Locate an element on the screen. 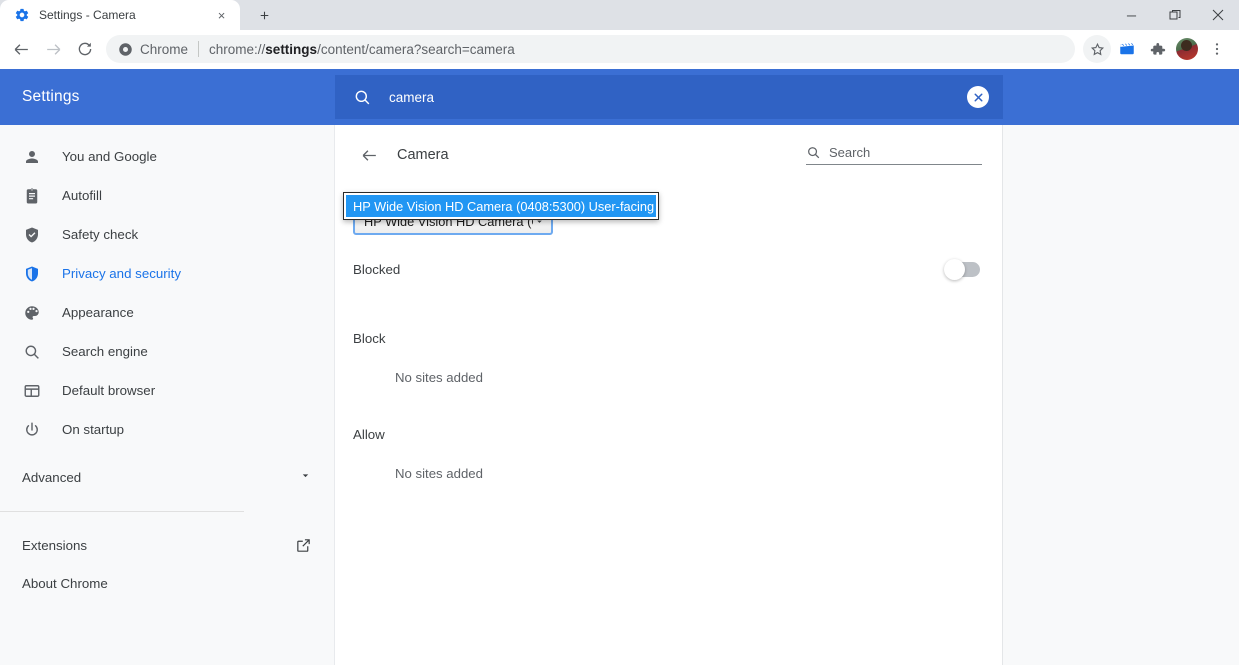  back-arrow-icon is located at coordinates (369, 155).